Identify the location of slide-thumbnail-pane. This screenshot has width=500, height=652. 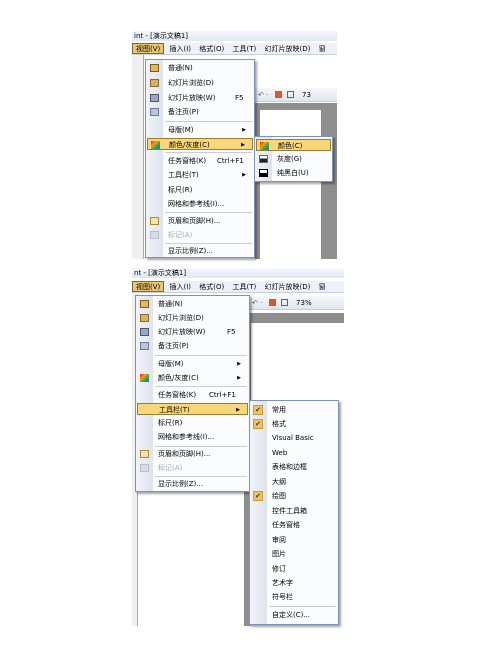
(138, 157).